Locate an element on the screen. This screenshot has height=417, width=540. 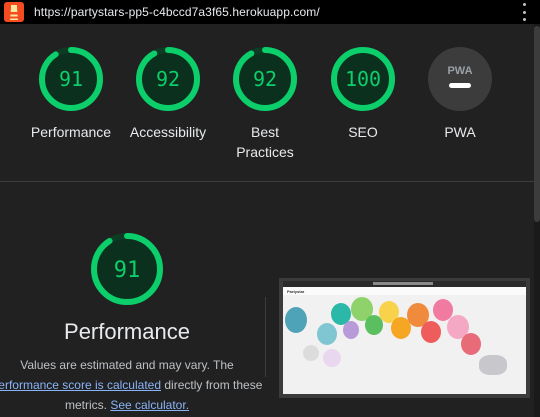
more-options-icon is located at coordinates (525, 12).